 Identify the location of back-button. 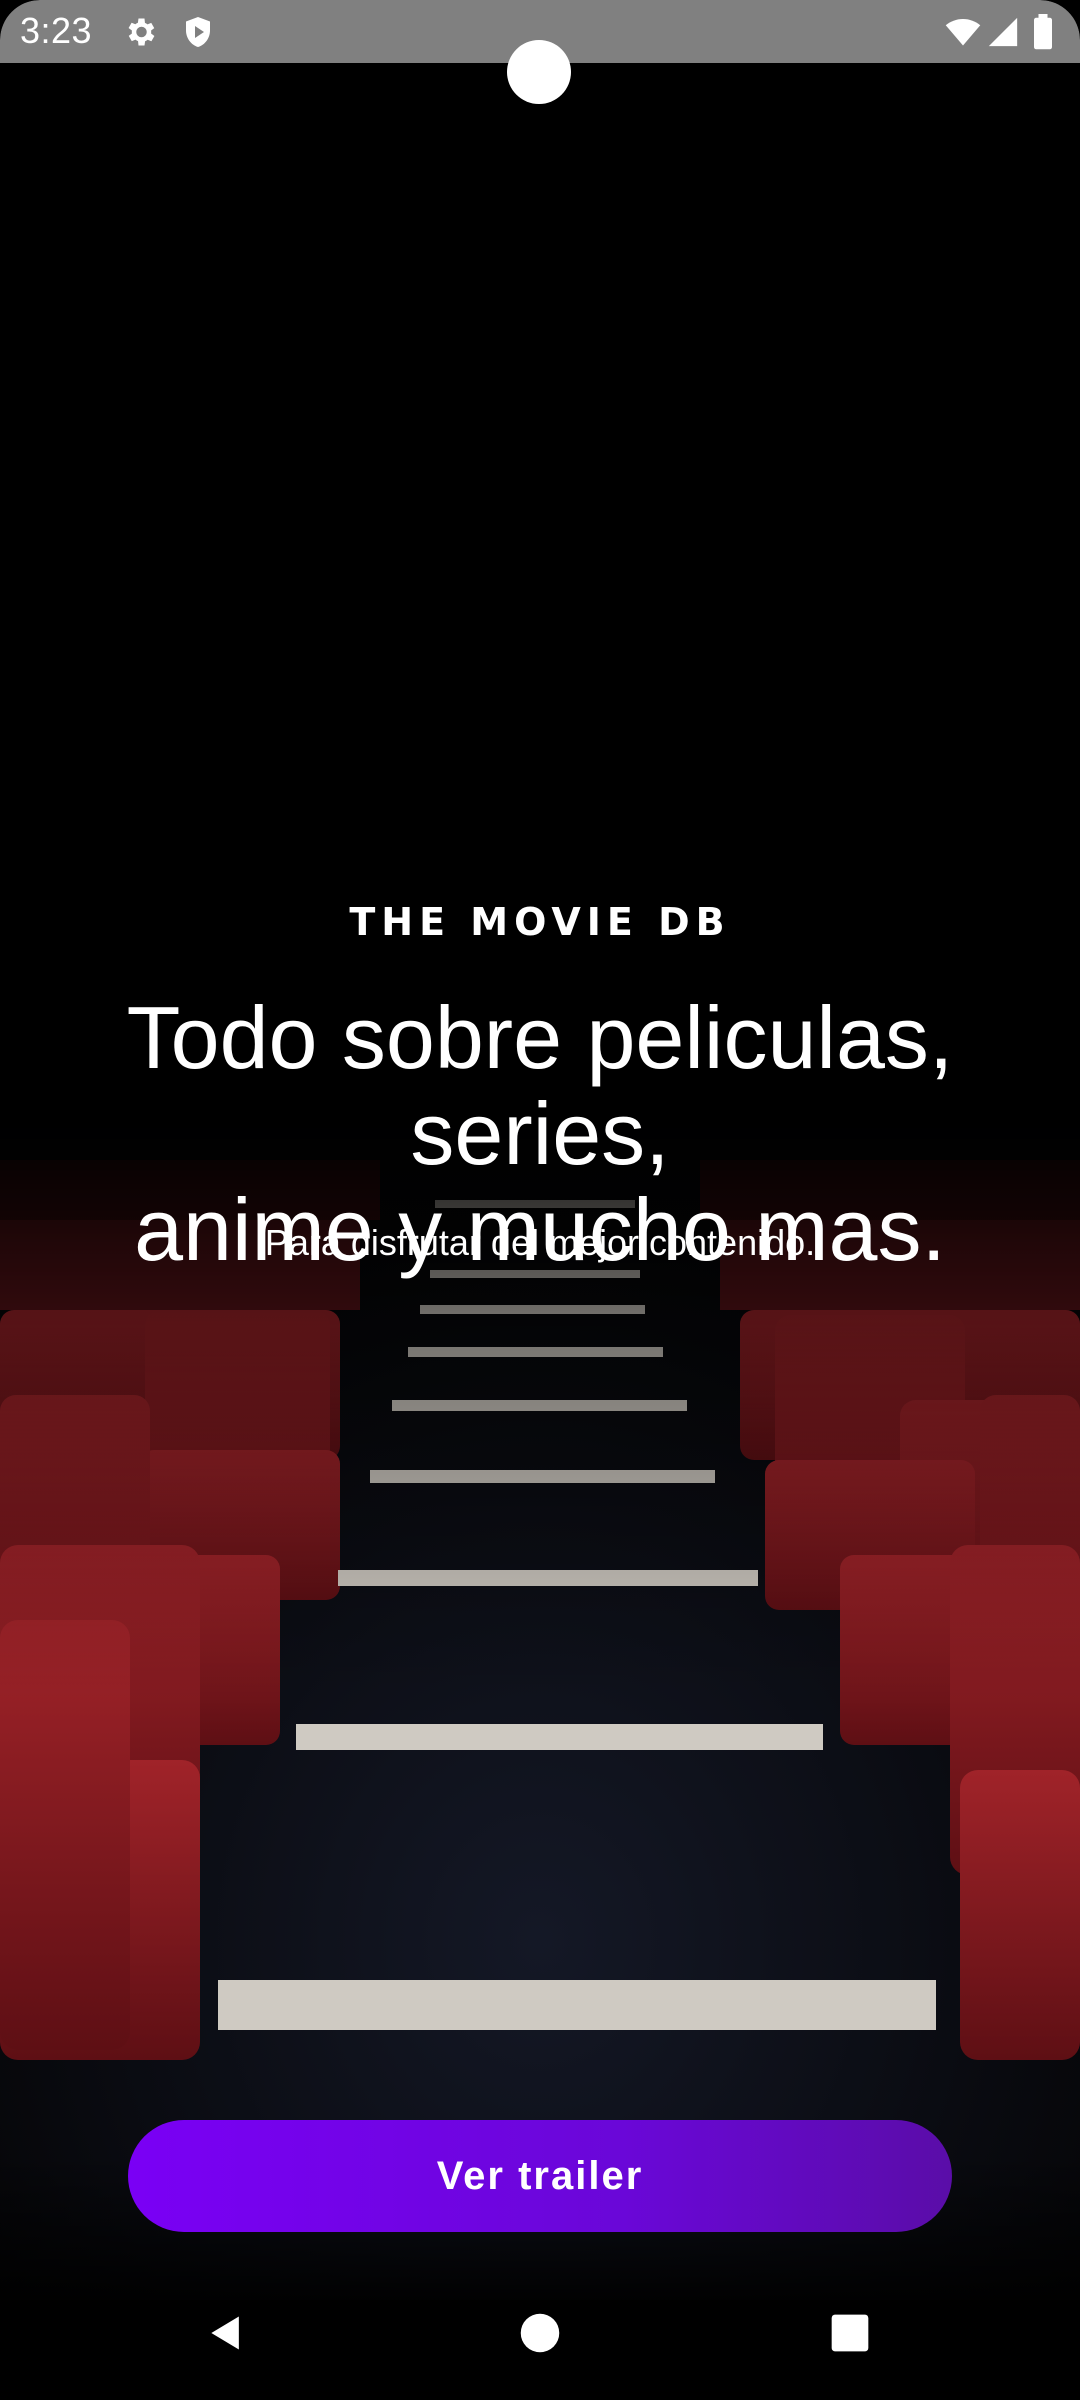
(226, 2335).